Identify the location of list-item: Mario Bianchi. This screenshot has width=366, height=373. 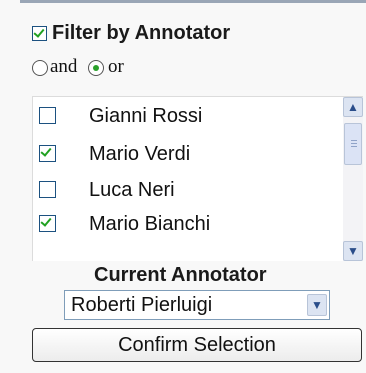
(183, 224).